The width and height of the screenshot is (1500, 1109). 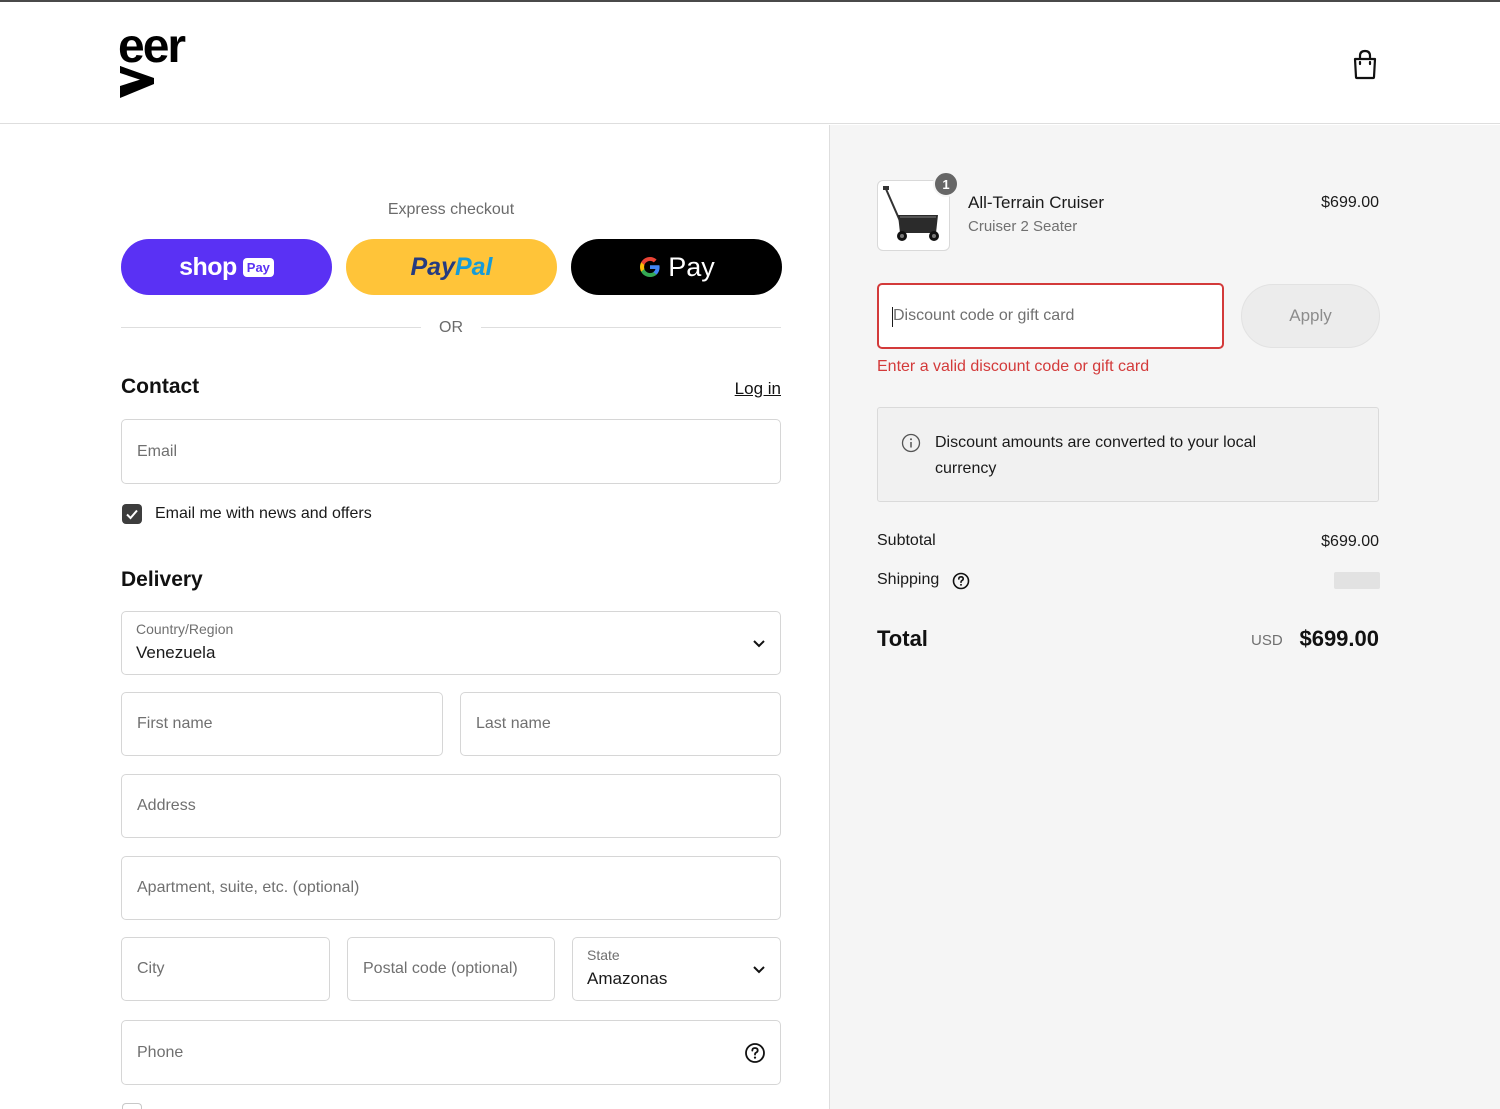 I want to click on paypal-logo: PayPal, so click(x=451, y=267).